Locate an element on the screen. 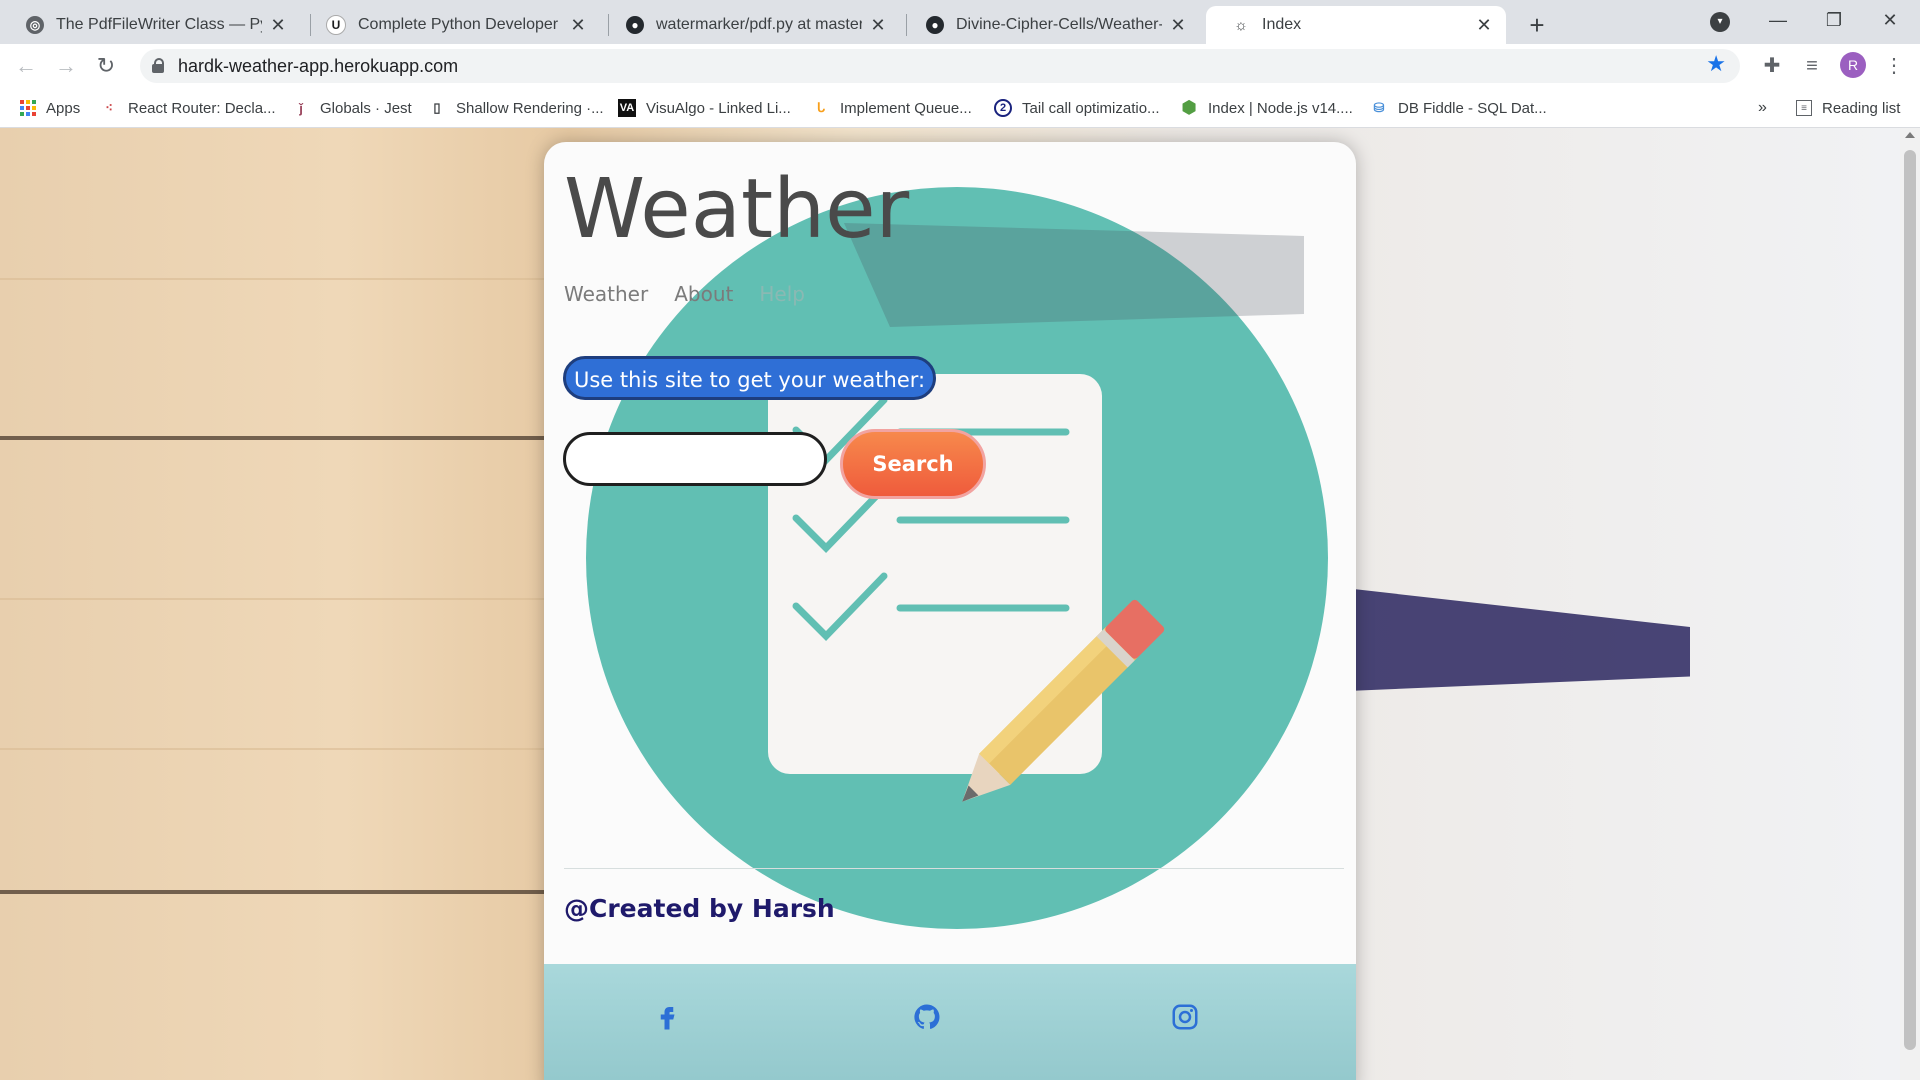  weather-cloud-icon: ☼ is located at coordinates (1241, 25).